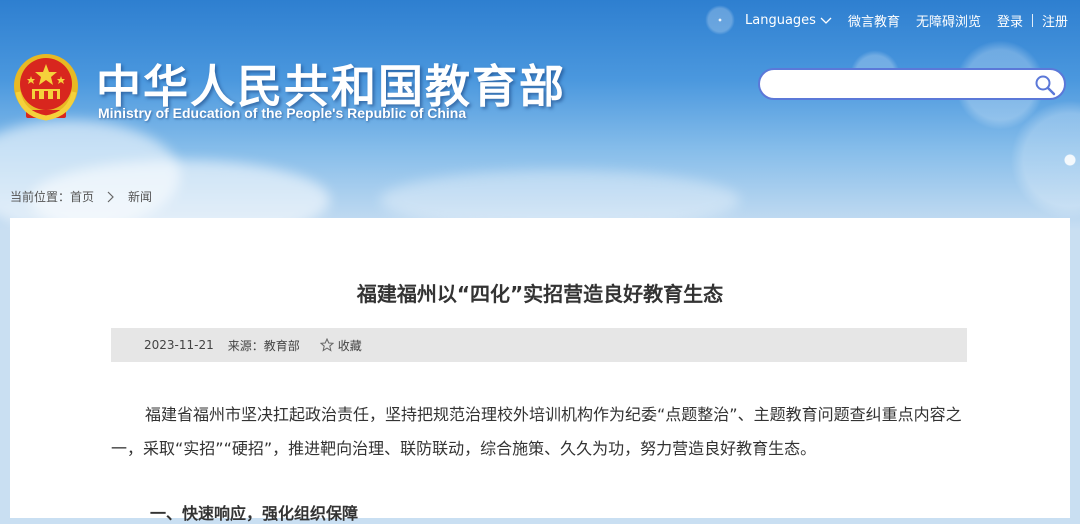 This screenshot has height=524, width=1080. I want to click on breadcrumb-label: 当前位置：, so click(40, 197).